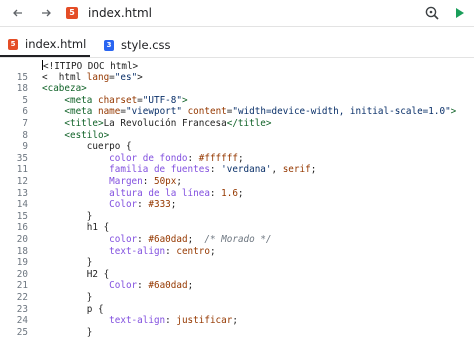  What do you see at coordinates (22, 263) in the screenshot?
I see `line-number: 19` at bounding box center [22, 263].